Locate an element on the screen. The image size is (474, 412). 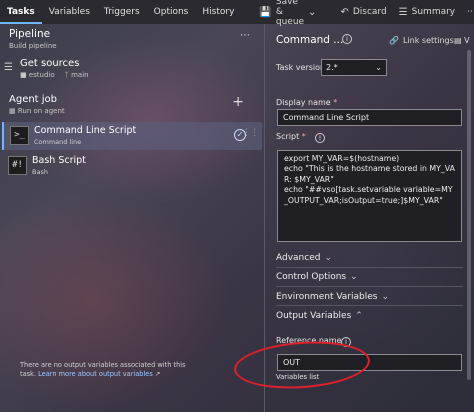
script-info-icon: i is located at coordinates (320, 138).